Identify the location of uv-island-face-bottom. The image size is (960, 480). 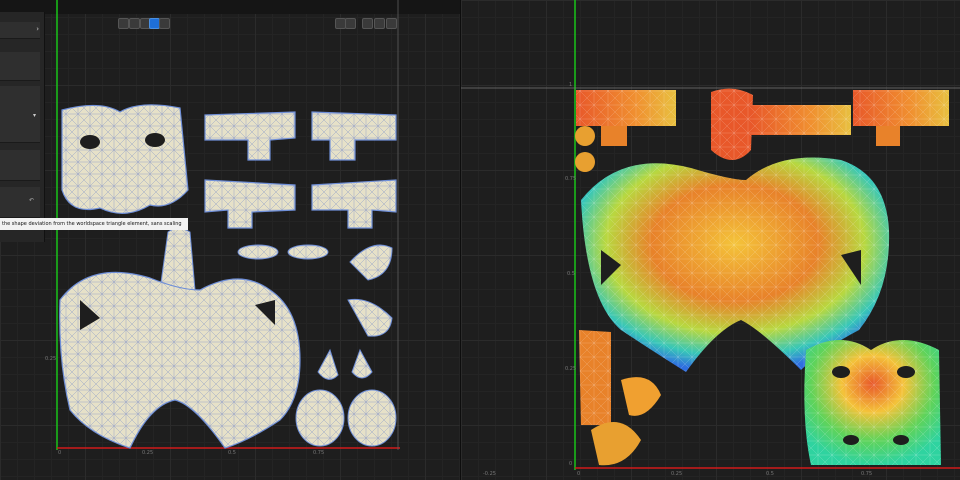
(180, 360).